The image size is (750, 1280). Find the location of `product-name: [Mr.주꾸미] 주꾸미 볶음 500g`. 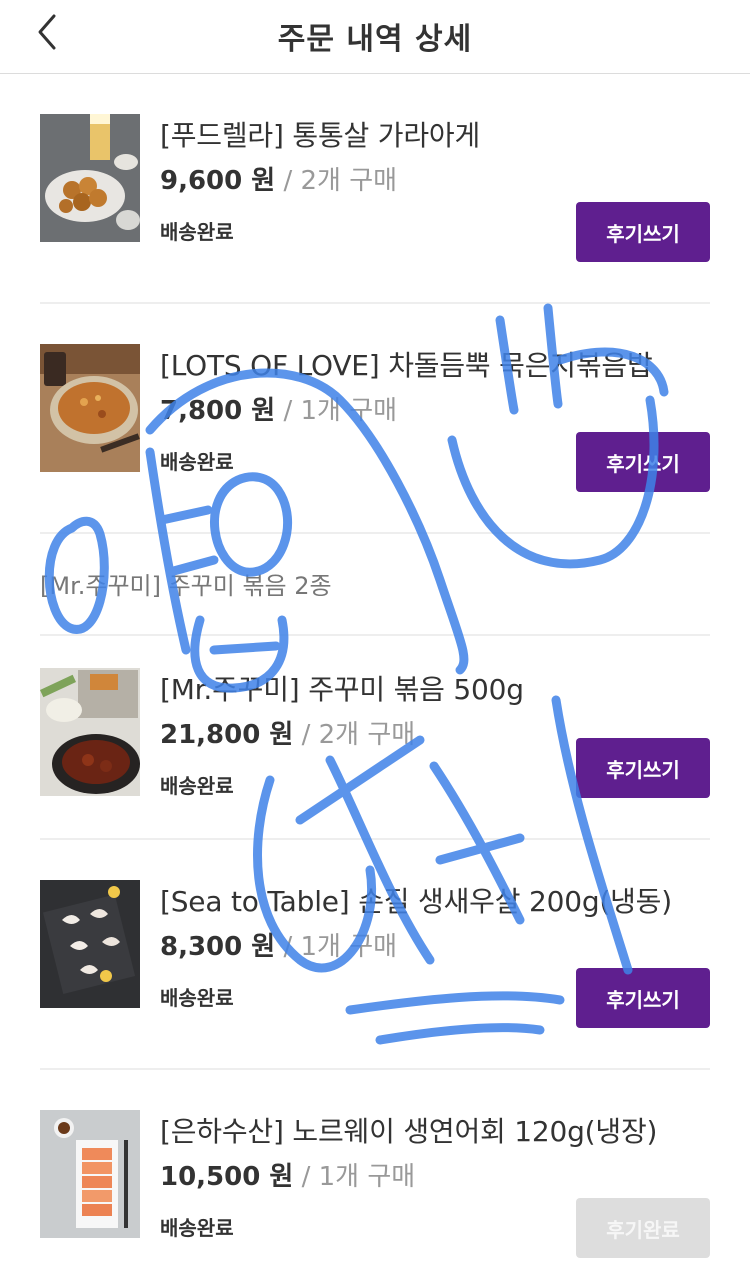

product-name: [Mr.주꾸미] 주꾸미 볶음 500g is located at coordinates (342, 688).